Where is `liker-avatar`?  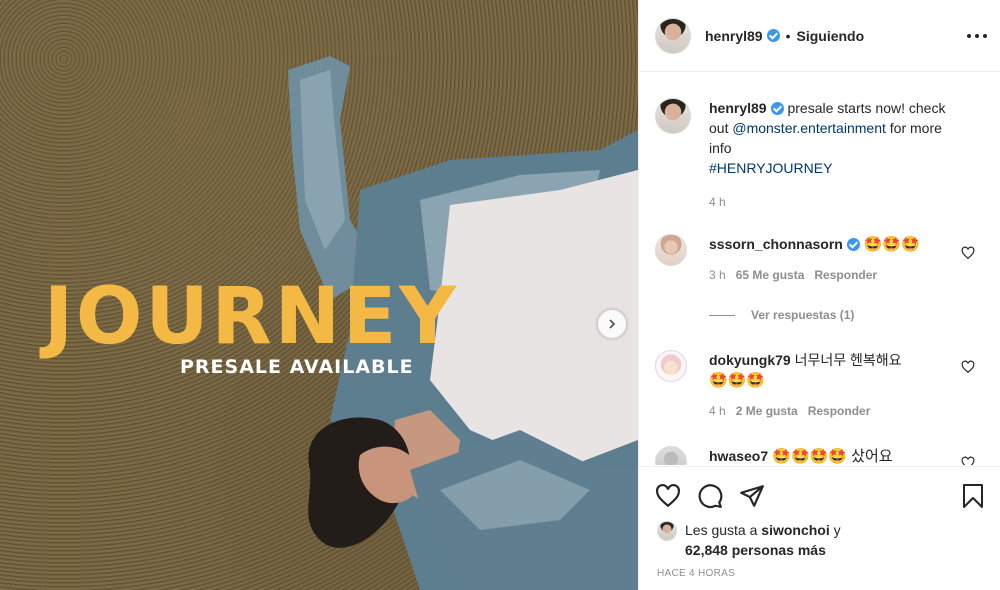
liker-avatar is located at coordinates (667, 531).